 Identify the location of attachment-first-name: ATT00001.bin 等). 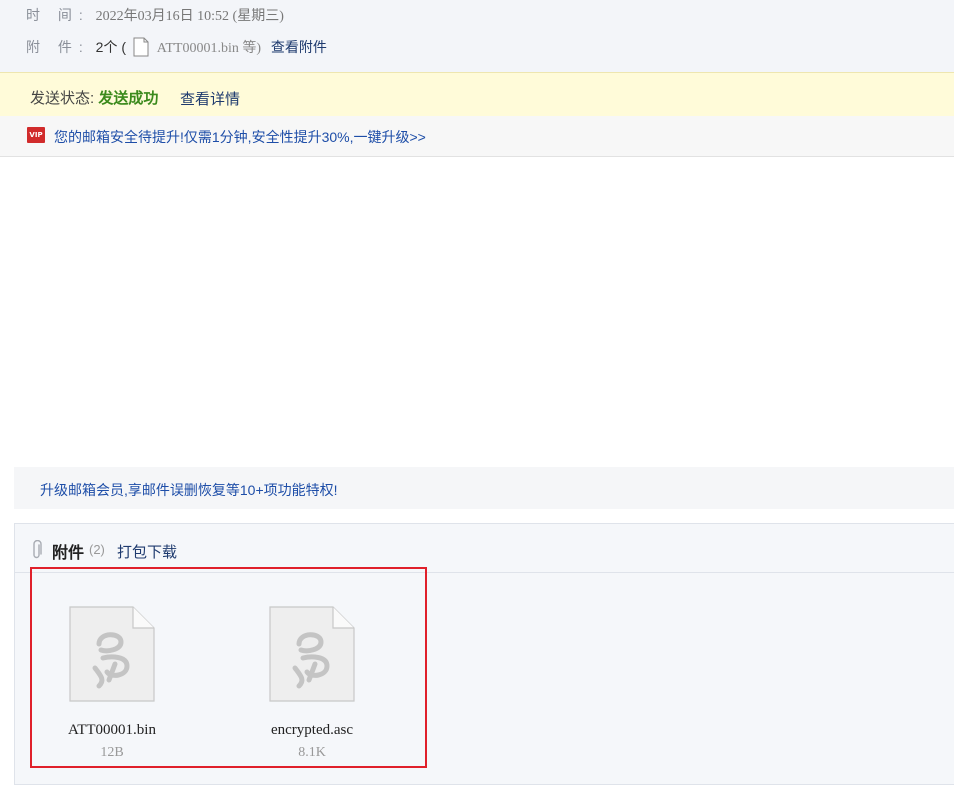
(209, 48).